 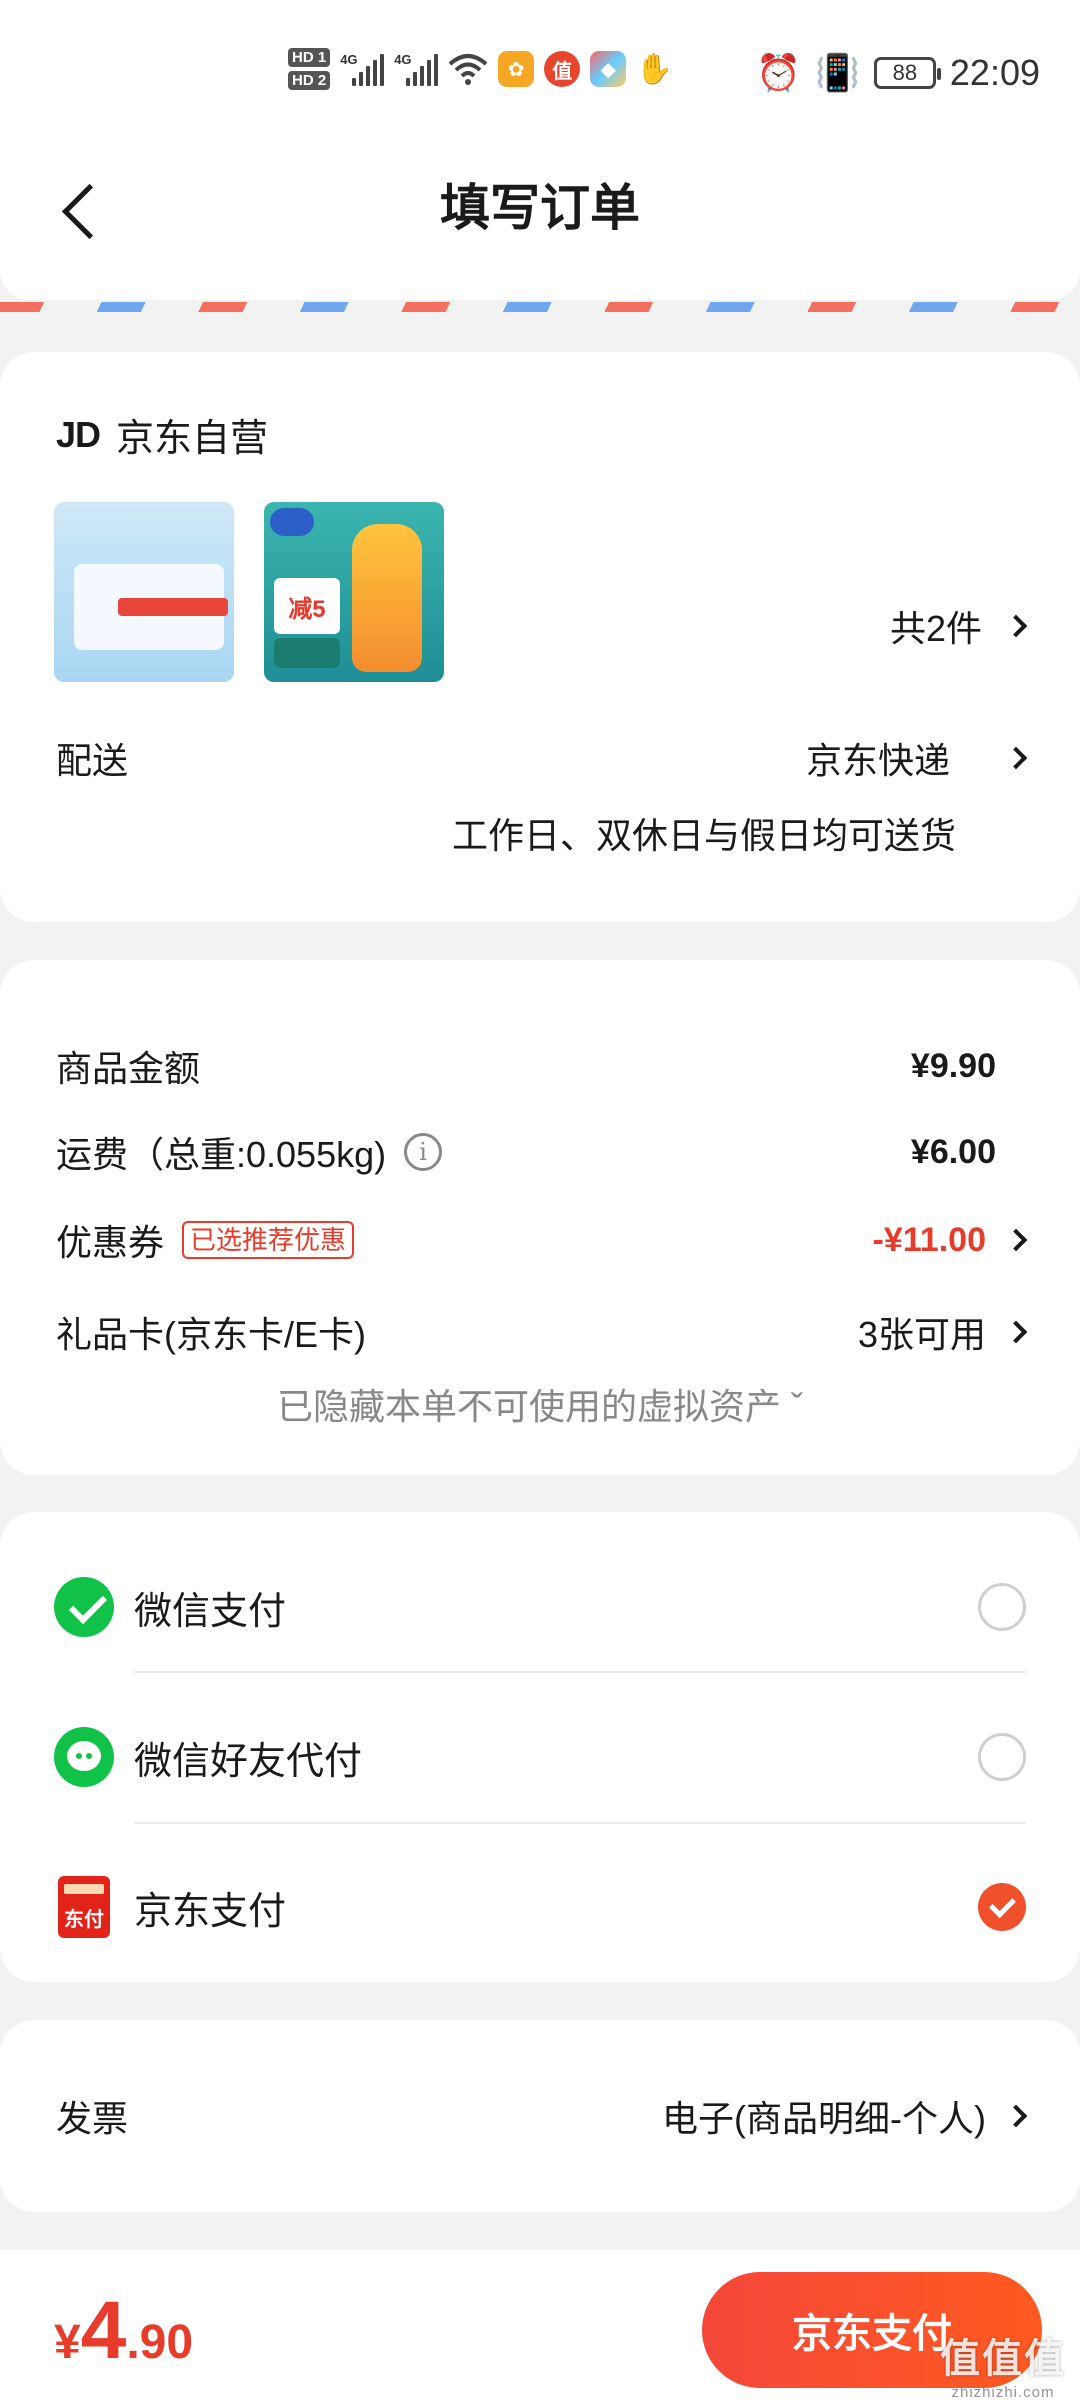 I want to click on wechat-pay-icon, so click(x=84, y=1607).